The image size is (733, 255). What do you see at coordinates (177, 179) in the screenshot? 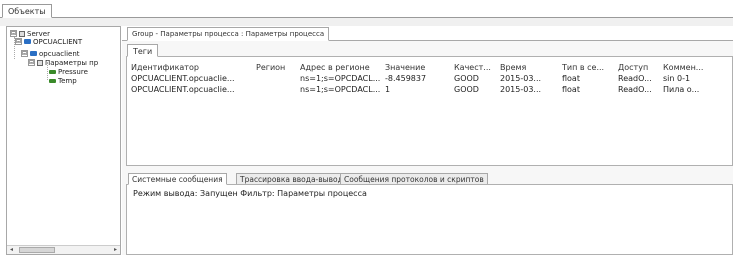
I see `tab-system-messages: Системные сообщения` at bounding box center [177, 179].